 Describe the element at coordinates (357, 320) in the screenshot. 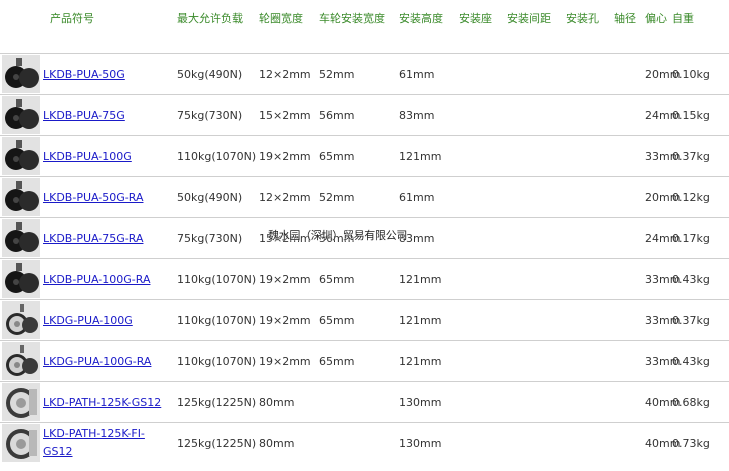

I see `wheel-width-cell: 65mm` at that location.